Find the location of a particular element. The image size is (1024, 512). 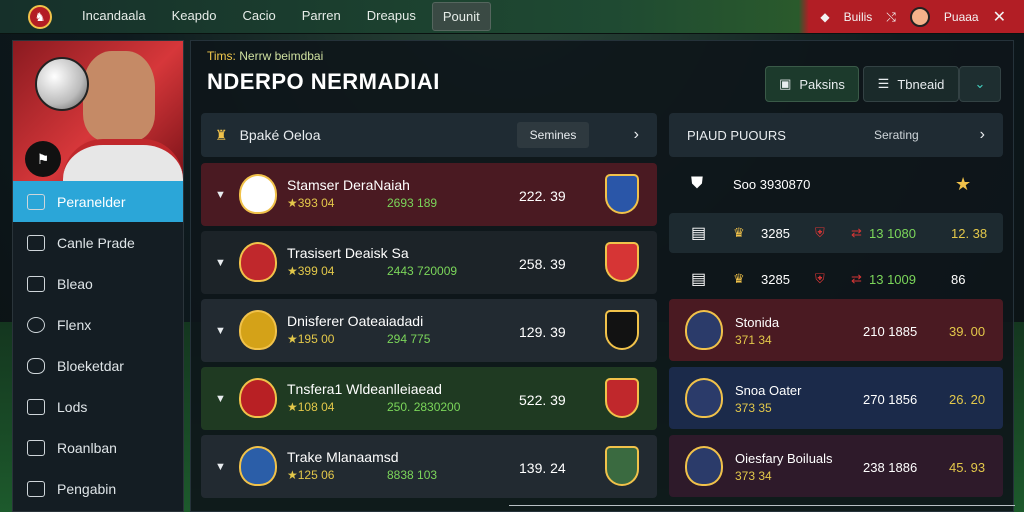

right-top-row: ⛊ Soo 3930870 ★ is located at coordinates (836, 184).